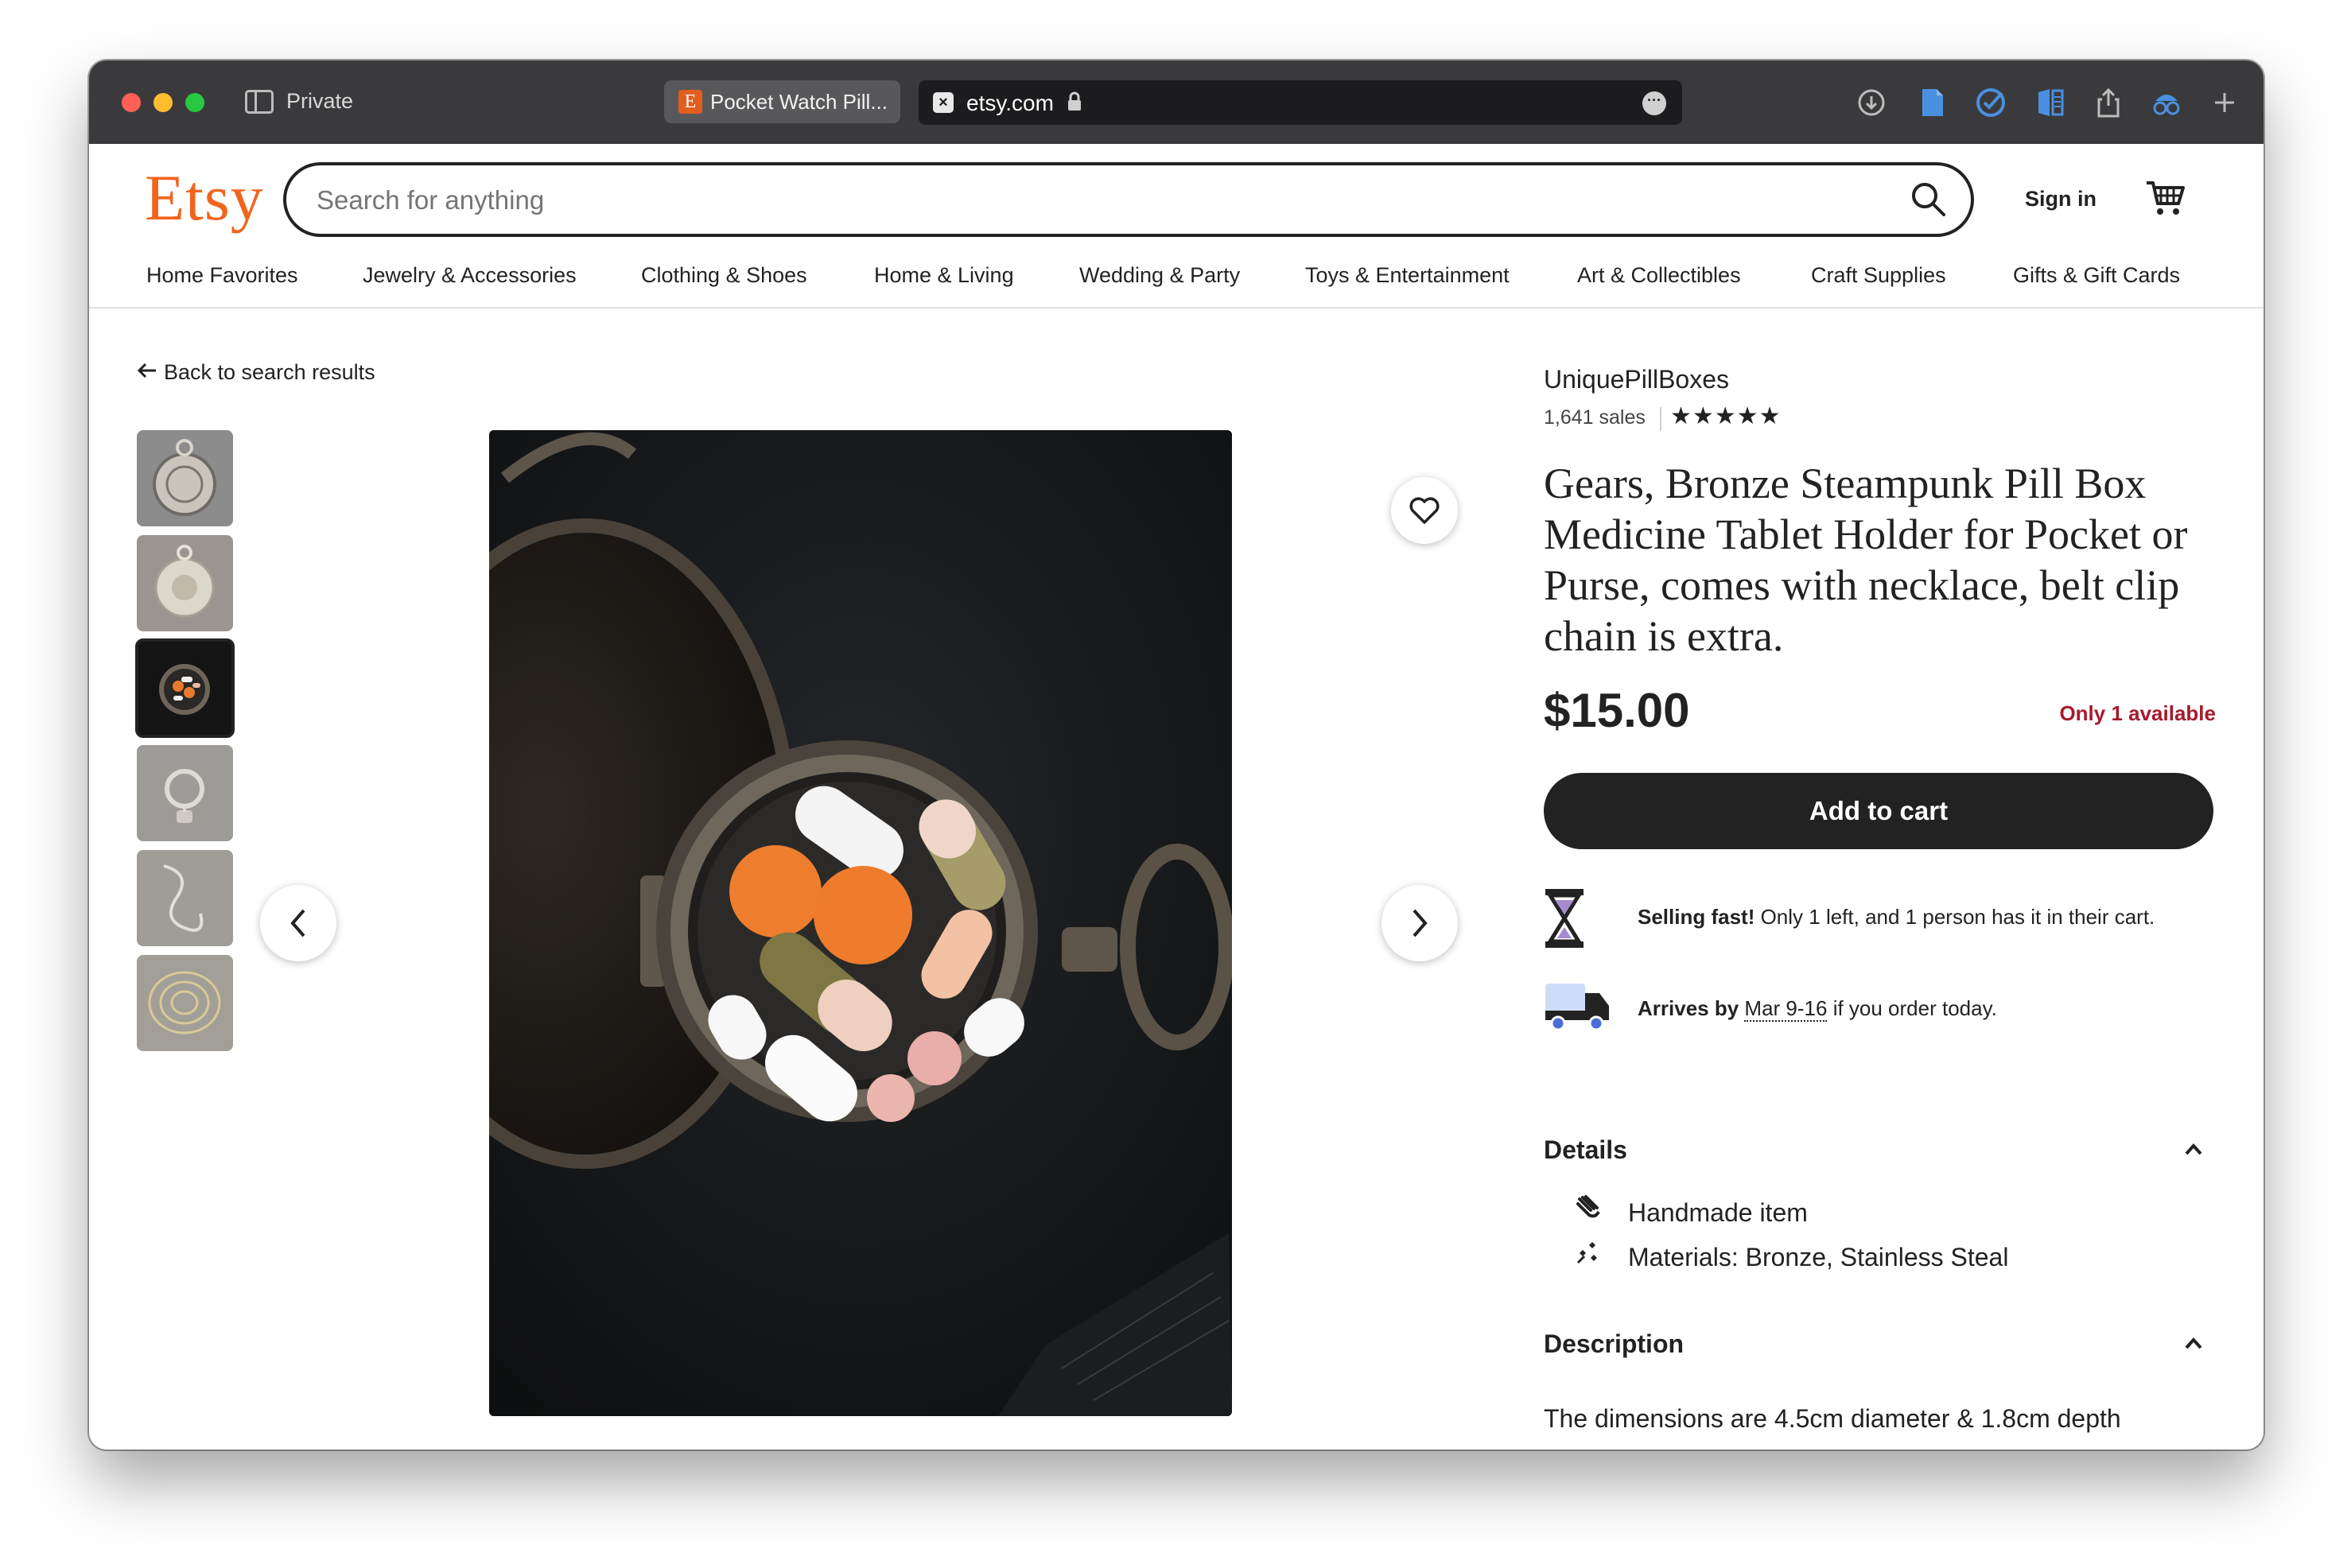 Image resolution: width=2351 pixels, height=1568 pixels. I want to click on hourglass-icon, so click(1564, 921).